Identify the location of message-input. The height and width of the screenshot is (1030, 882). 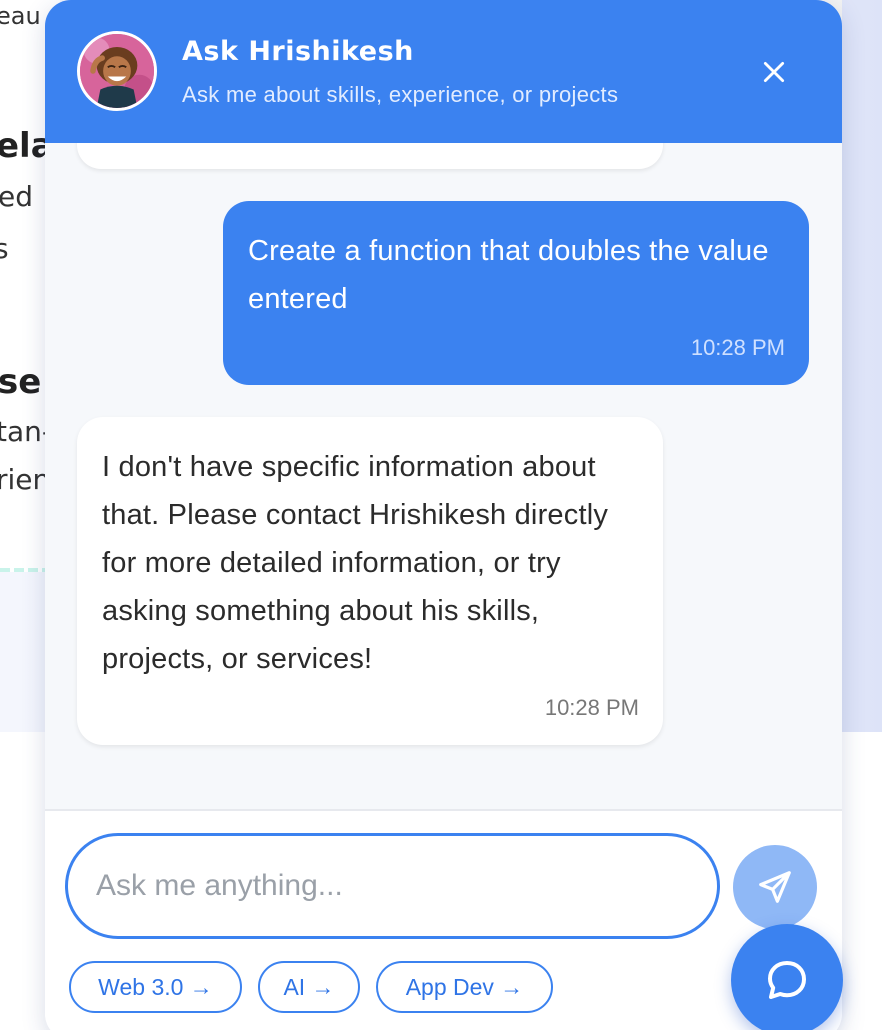
(392, 886).